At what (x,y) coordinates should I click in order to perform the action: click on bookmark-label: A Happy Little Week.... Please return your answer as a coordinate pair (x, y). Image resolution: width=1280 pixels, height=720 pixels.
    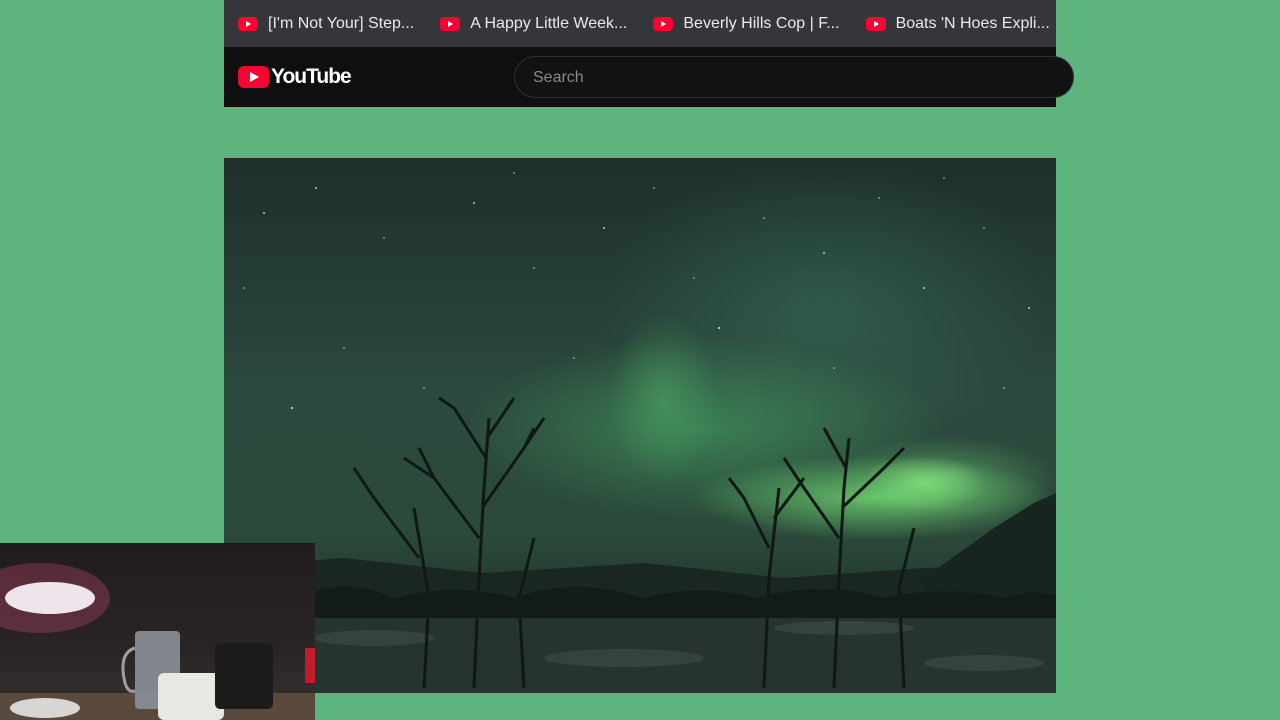
    Looking at the image, I should click on (549, 23).